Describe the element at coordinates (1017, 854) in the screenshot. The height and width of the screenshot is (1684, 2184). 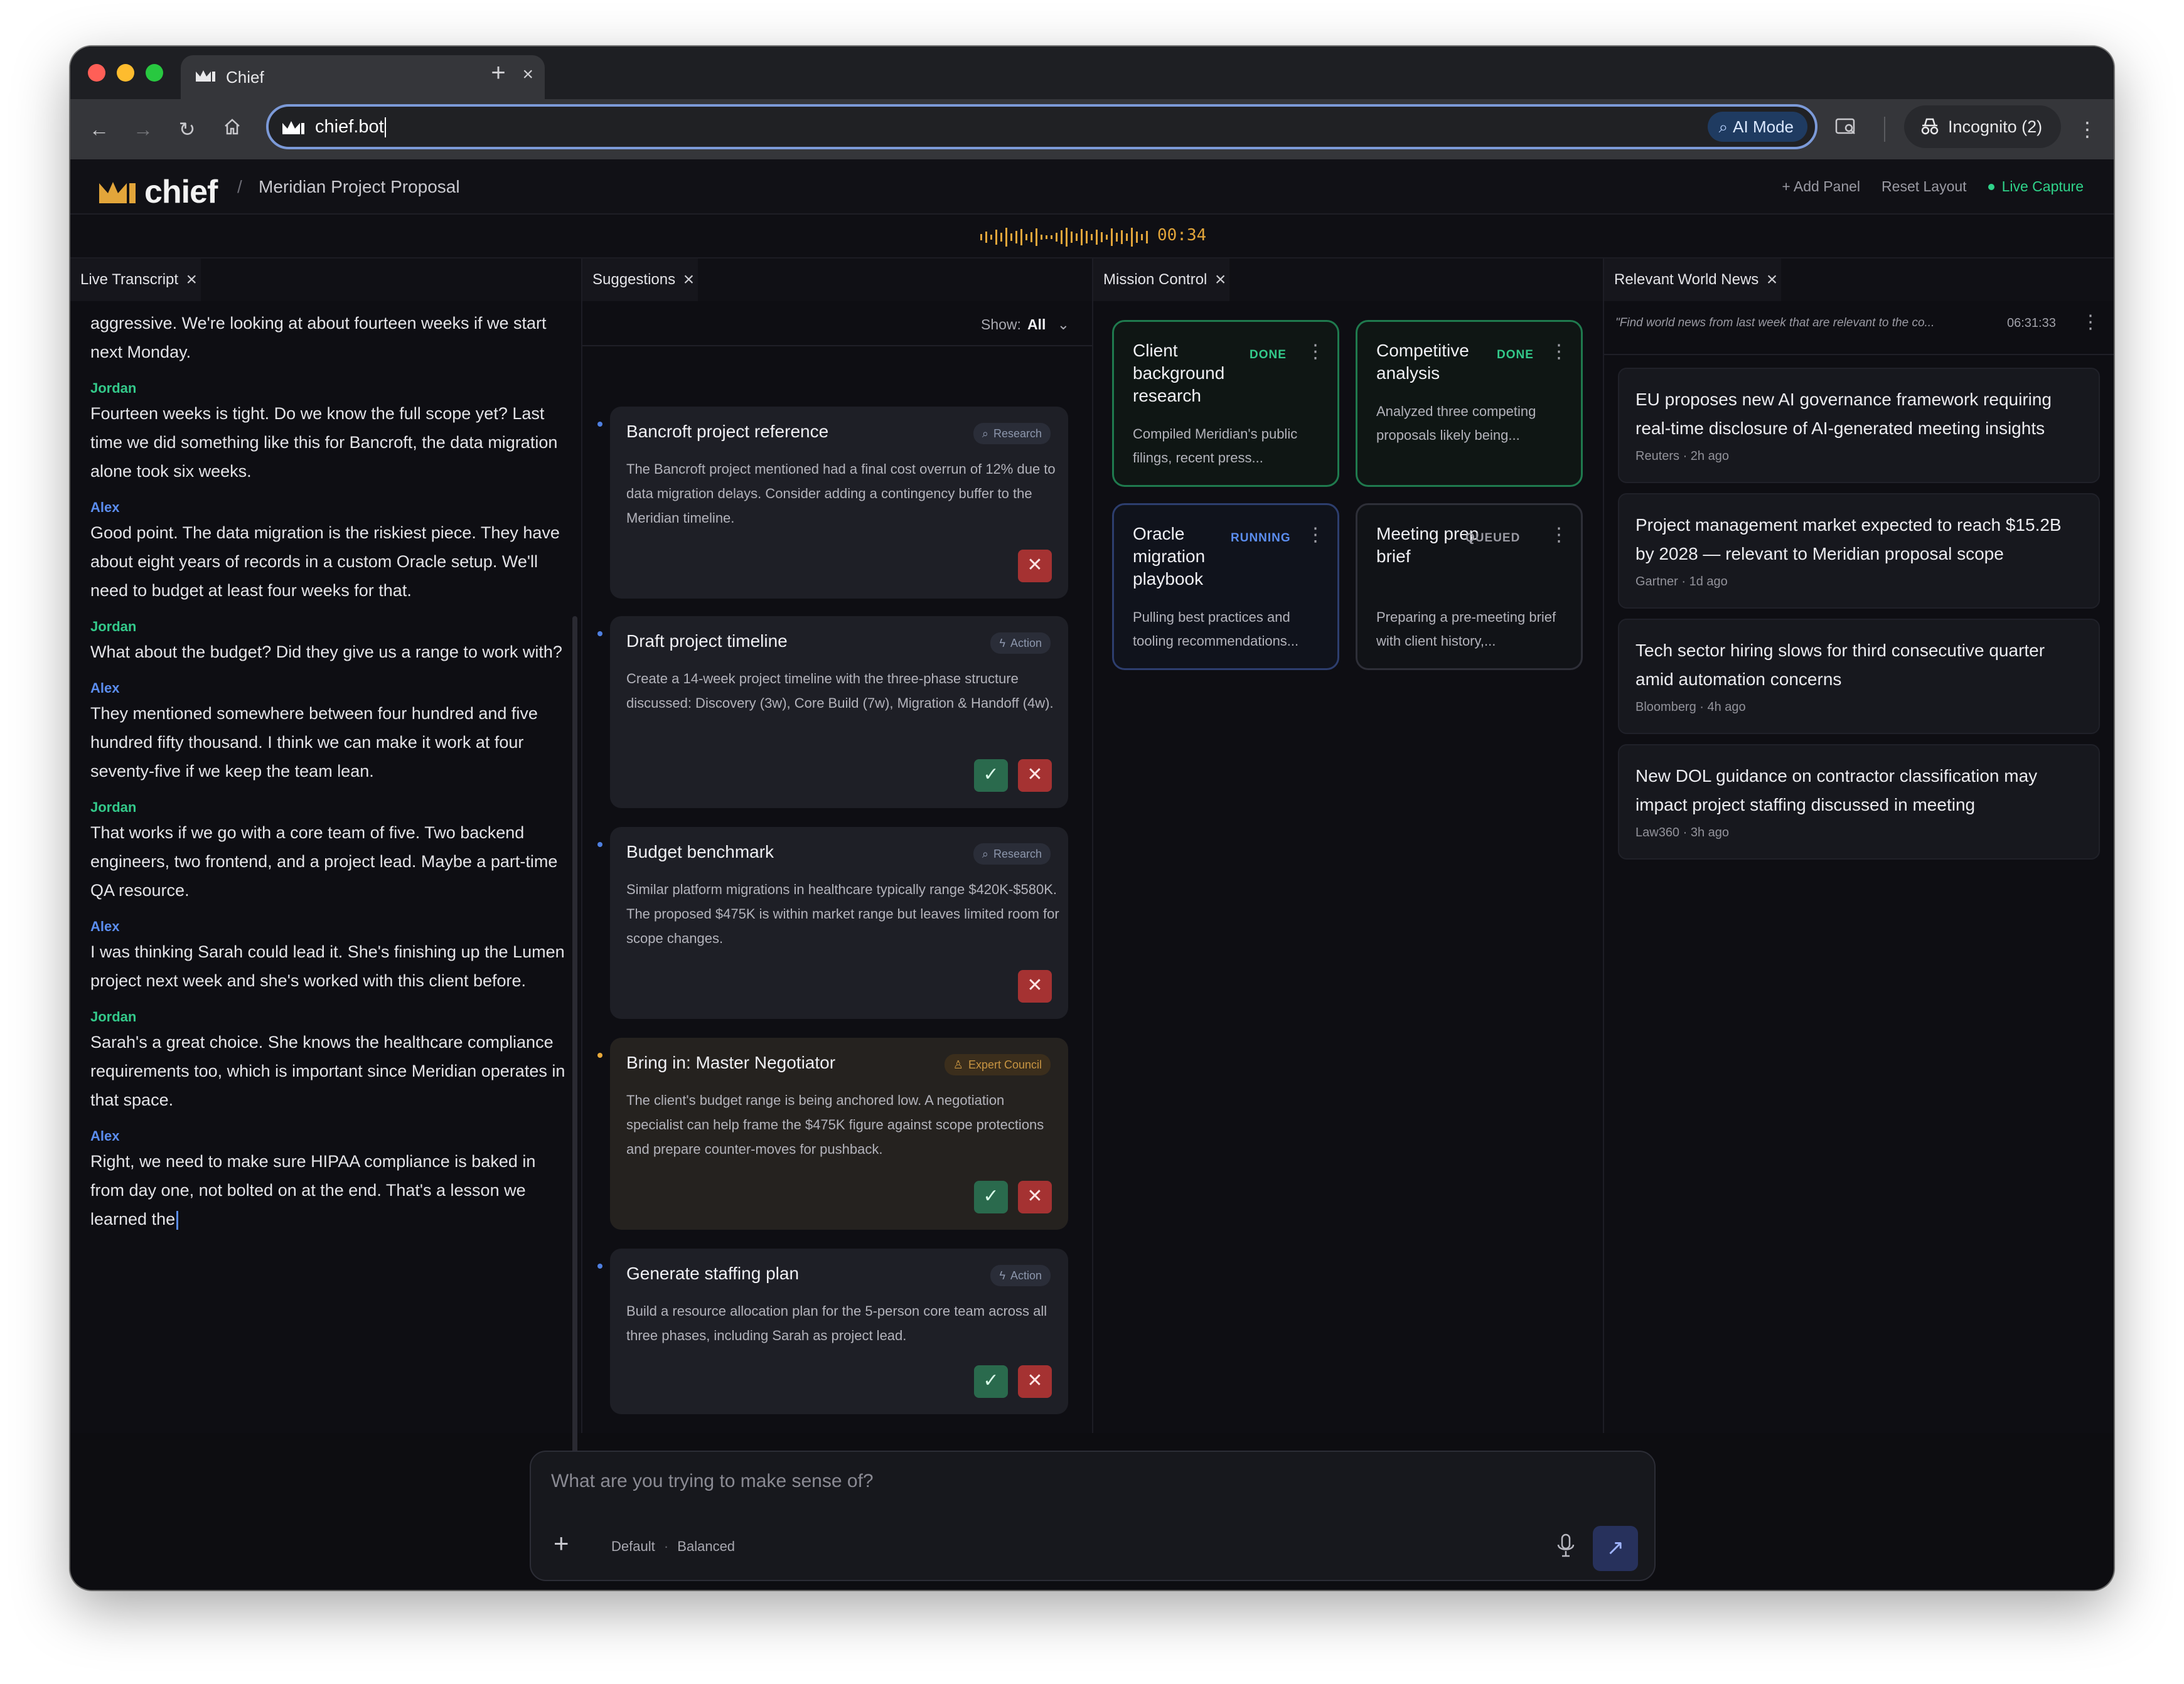
I see `tag-label: Research` at that location.